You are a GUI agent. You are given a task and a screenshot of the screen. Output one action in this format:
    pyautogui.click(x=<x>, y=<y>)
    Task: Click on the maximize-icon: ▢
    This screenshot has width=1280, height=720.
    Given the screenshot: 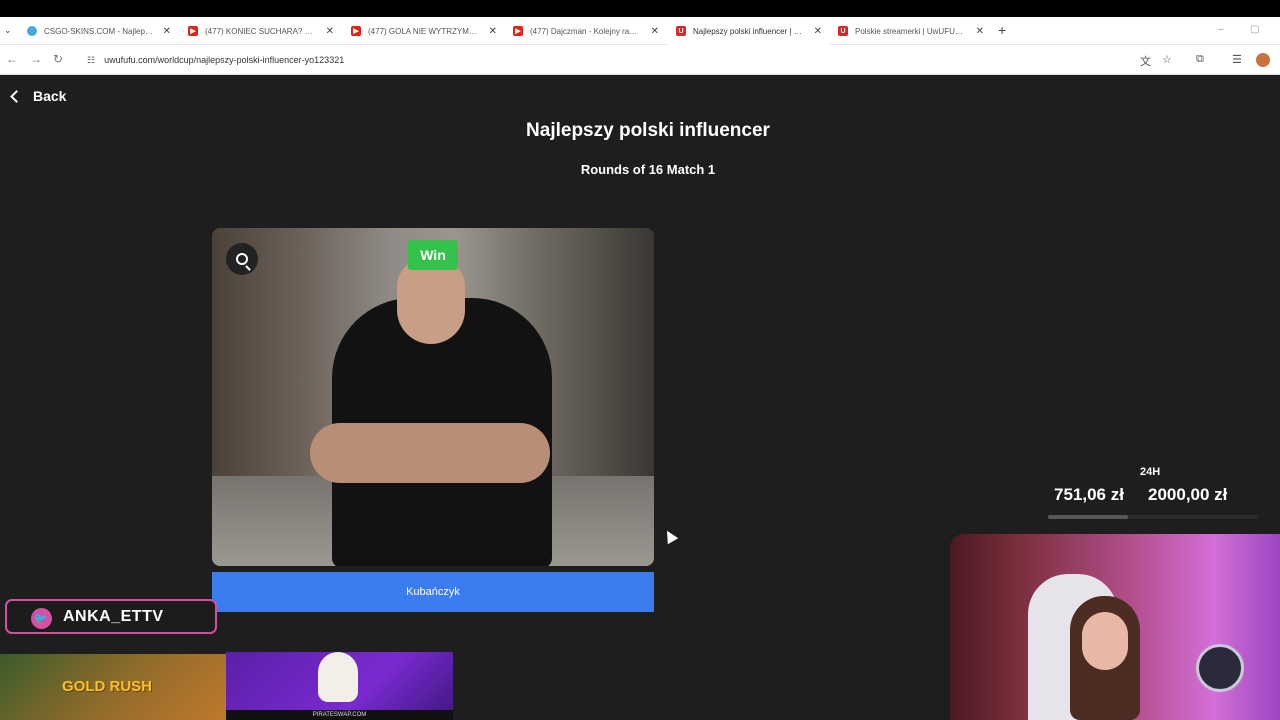 What is the action you would take?
    pyautogui.click(x=1254, y=29)
    